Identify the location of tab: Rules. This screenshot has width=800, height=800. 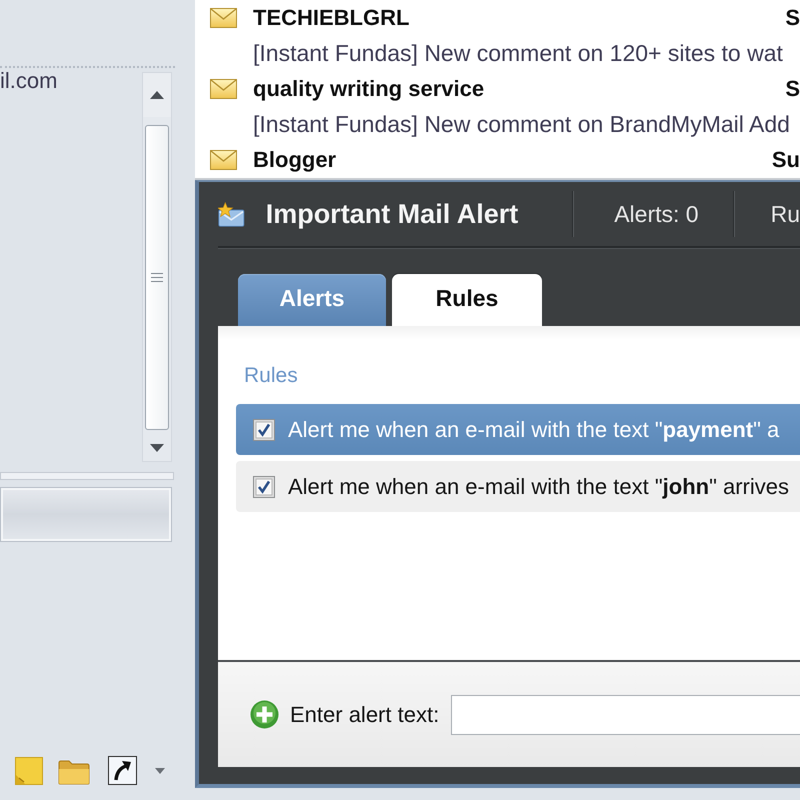
(467, 300).